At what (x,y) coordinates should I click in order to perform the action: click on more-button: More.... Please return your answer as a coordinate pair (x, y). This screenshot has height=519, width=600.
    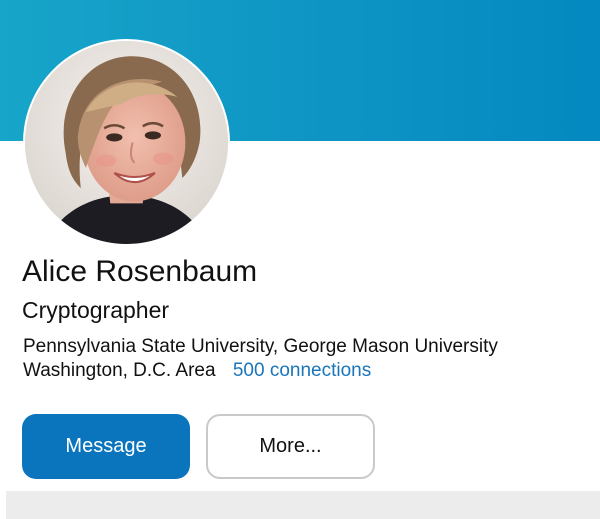
    Looking at the image, I should click on (290, 446).